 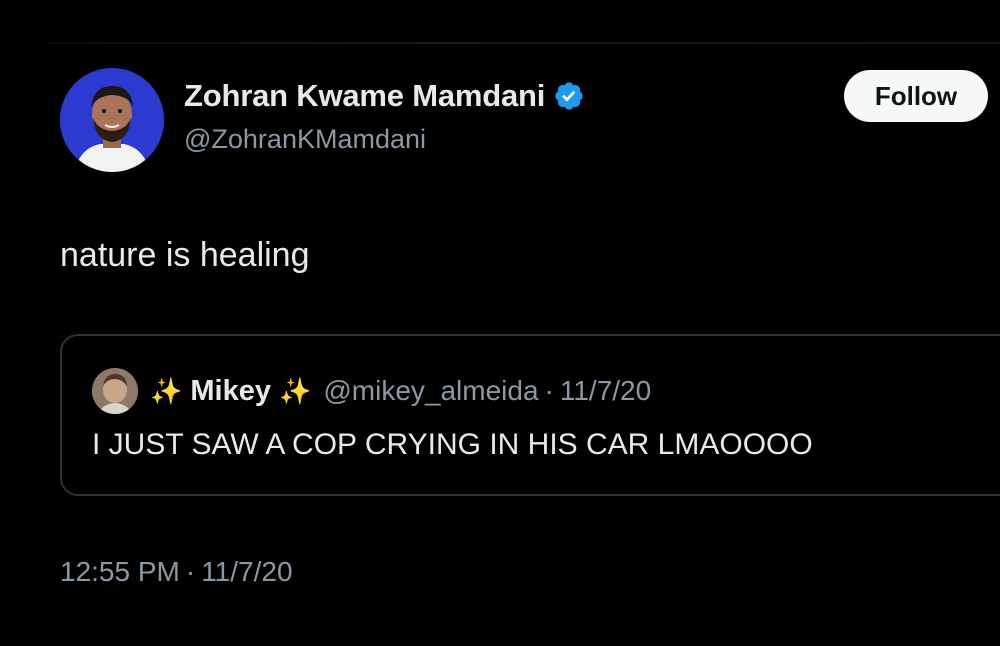 What do you see at coordinates (120, 571) in the screenshot?
I see `tweet-time: 12:55 PM` at bounding box center [120, 571].